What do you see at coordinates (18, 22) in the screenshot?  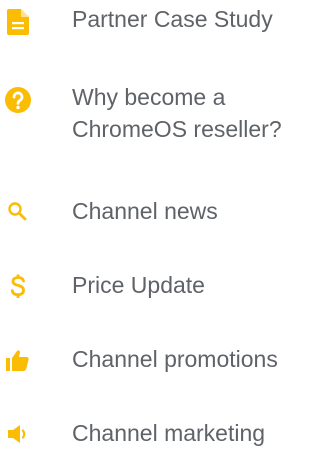 I see `document-icon` at bounding box center [18, 22].